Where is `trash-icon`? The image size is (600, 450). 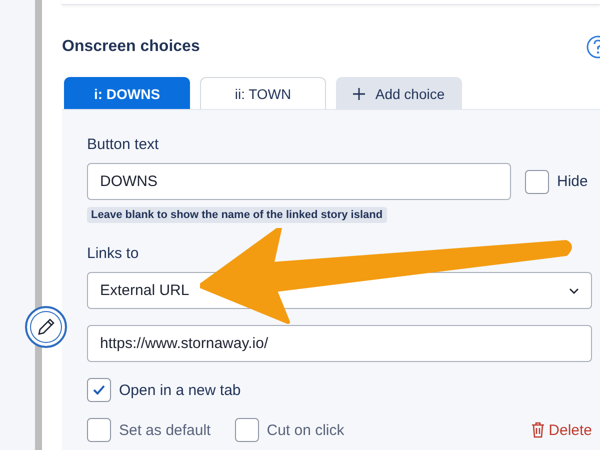
trash-icon is located at coordinates (537, 430).